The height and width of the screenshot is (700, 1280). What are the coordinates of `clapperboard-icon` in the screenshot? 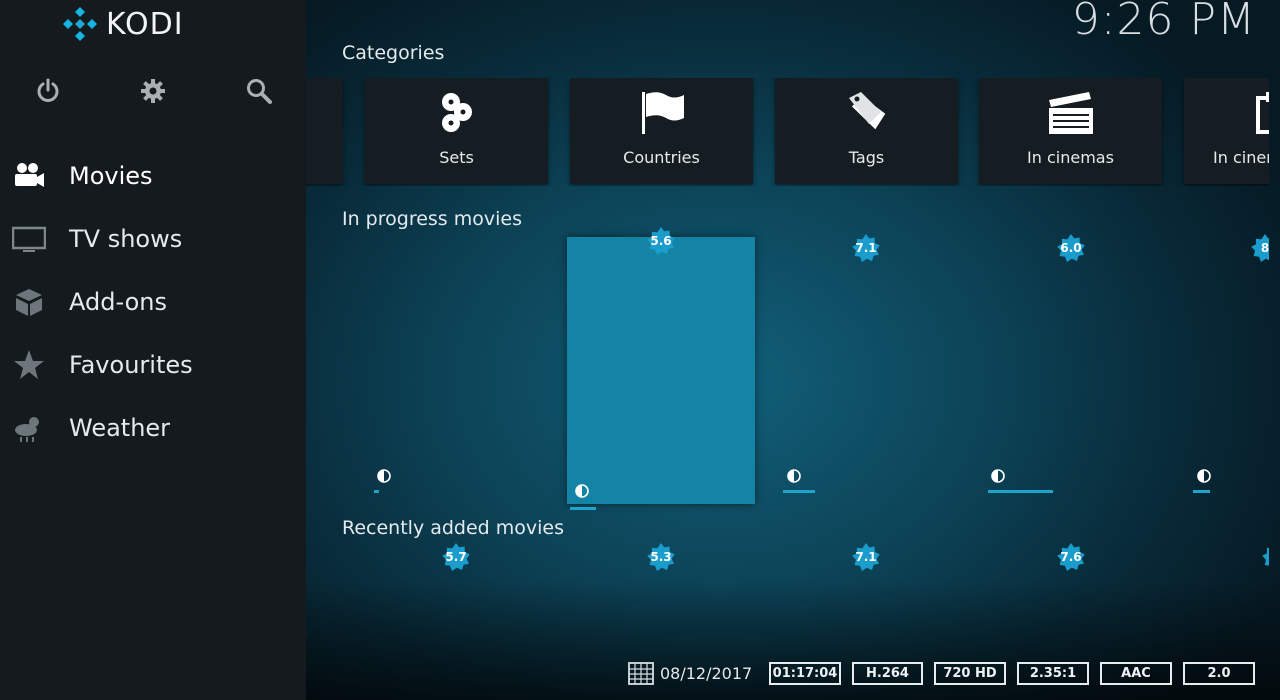 It's located at (1070, 114).